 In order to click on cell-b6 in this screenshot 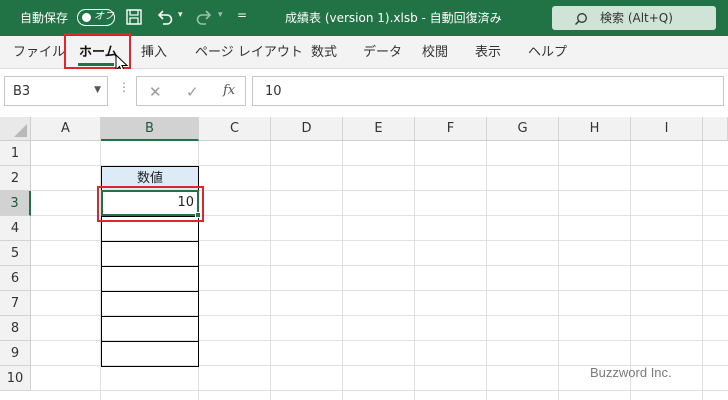, I will do `click(150, 279)`.